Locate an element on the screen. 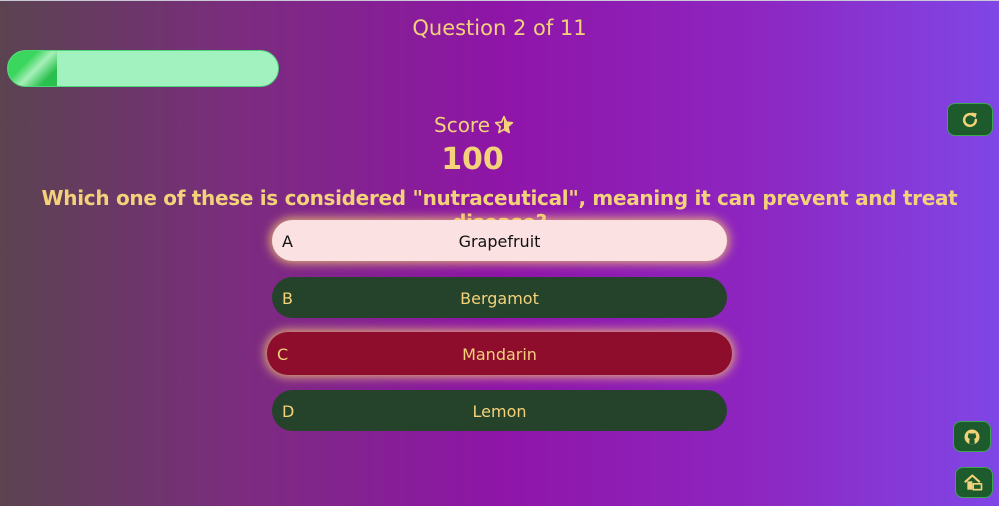  home-icon is located at coordinates (973, 481).